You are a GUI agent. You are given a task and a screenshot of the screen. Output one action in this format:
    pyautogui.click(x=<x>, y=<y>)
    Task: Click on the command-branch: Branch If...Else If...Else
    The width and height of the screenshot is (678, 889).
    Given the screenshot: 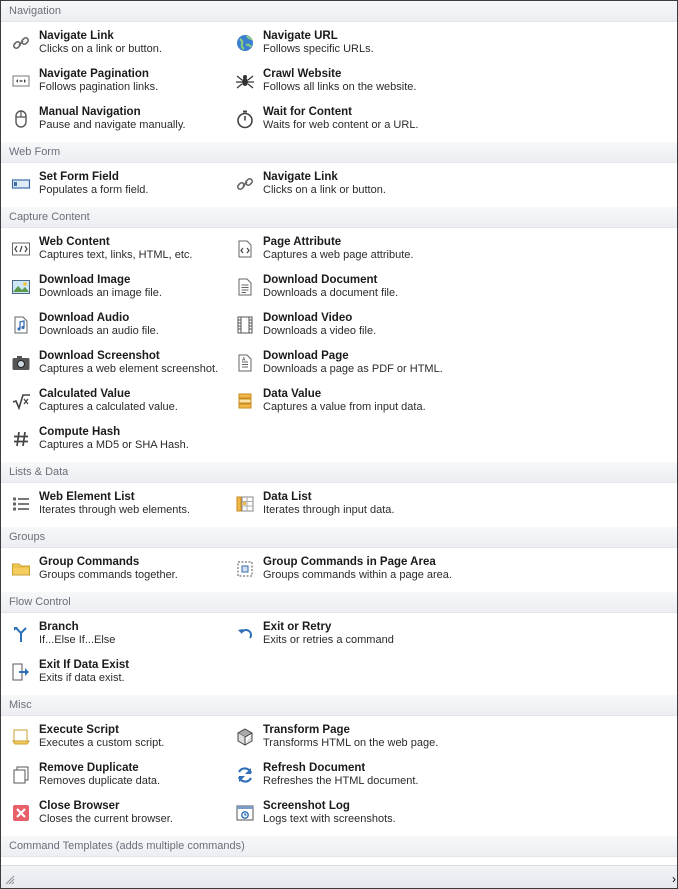 What is the action you would take?
    pyautogui.click(x=123, y=634)
    